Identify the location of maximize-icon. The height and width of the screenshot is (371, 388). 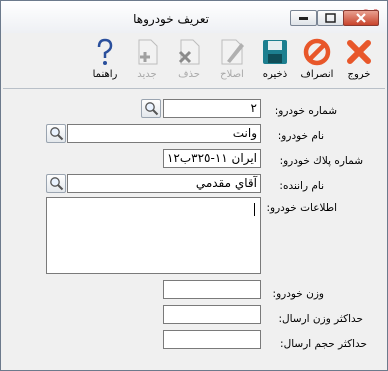
(330, 18).